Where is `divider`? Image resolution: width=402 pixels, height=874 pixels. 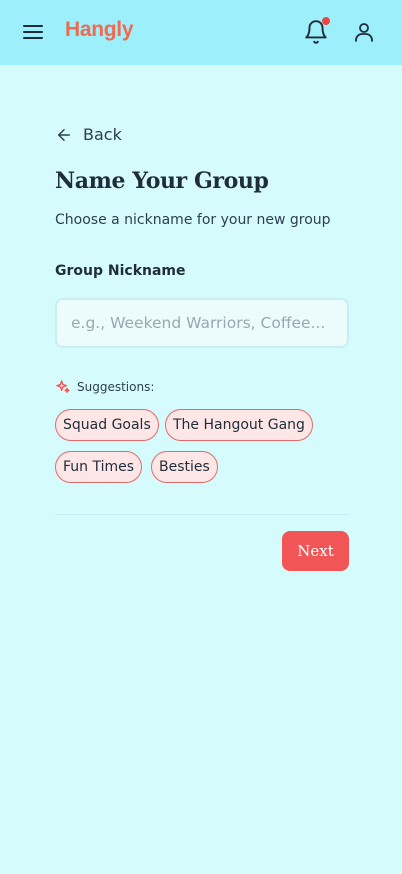 divider is located at coordinates (202, 514).